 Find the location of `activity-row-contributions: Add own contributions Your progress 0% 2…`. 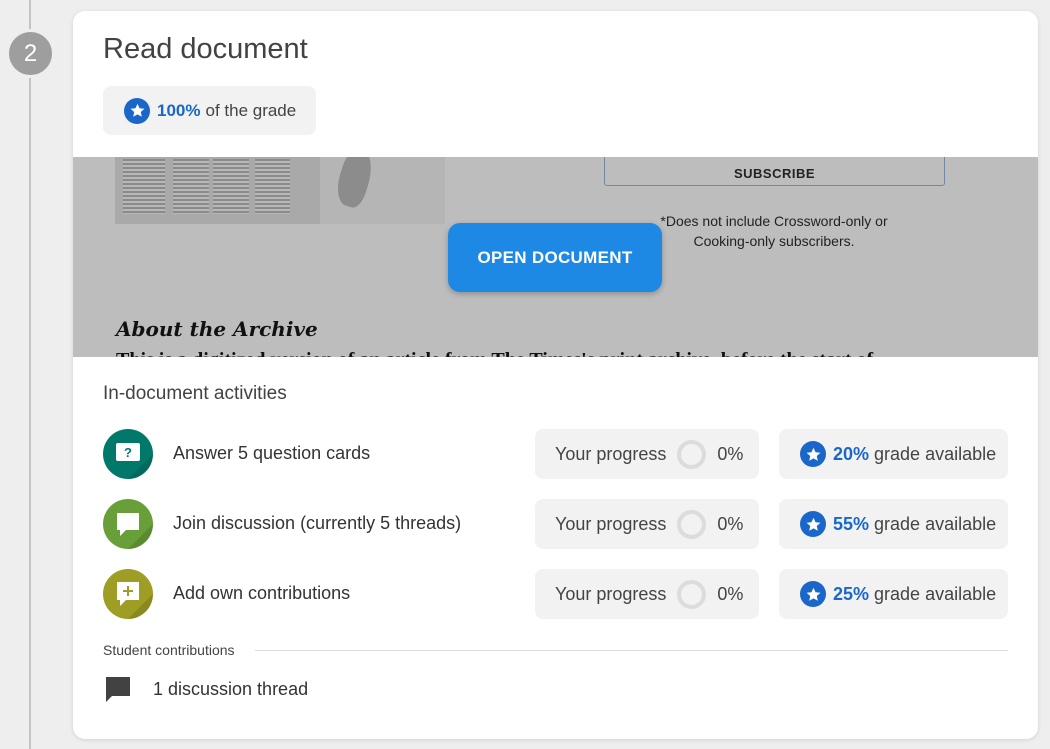

activity-row-contributions: Add own contributions Your progress 0% 2… is located at coordinates (555, 594).